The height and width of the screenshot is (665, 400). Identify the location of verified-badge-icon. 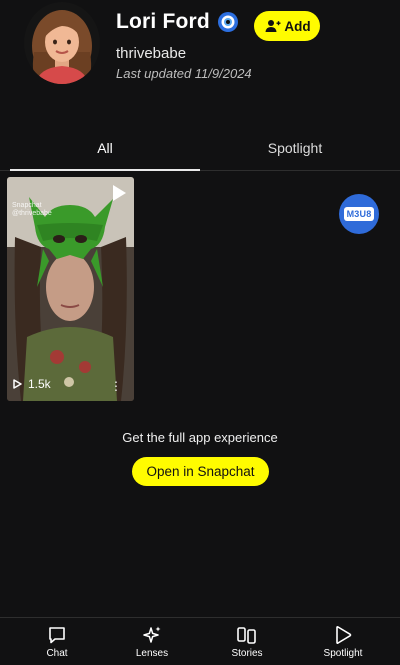
(227, 22).